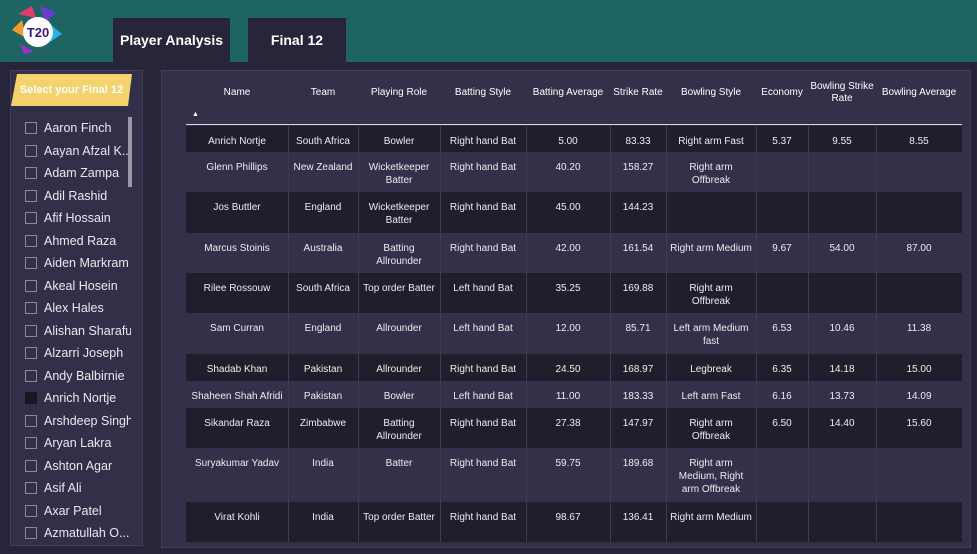 The height and width of the screenshot is (554, 977). What do you see at coordinates (78, 421) in the screenshot?
I see `list-item: Arshdeep Singh` at bounding box center [78, 421].